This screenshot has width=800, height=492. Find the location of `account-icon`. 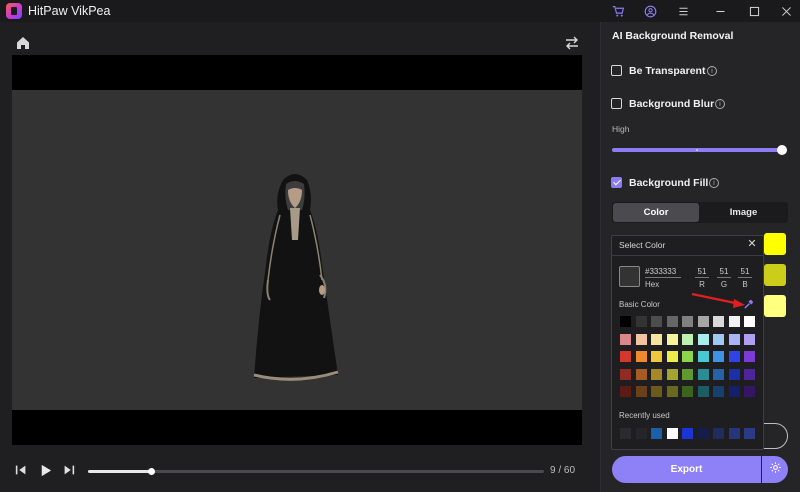

account-icon is located at coordinates (650, 11).